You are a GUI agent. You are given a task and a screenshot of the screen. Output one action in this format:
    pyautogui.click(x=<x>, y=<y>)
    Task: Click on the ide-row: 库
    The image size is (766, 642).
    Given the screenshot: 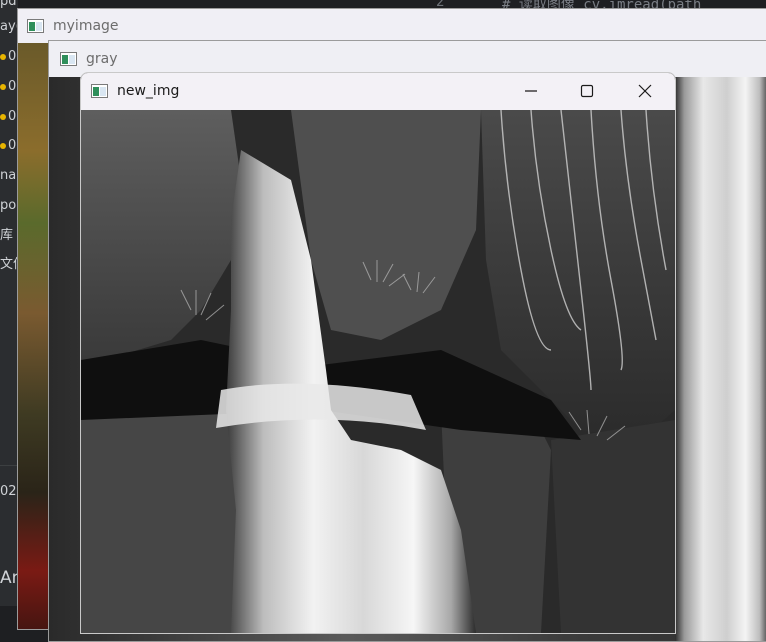 What is the action you would take?
    pyautogui.click(x=9, y=236)
    